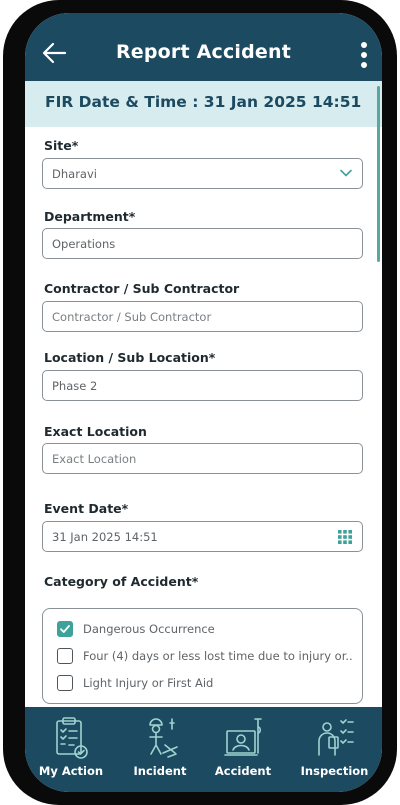 Image resolution: width=400 pixels, height=805 pixels. I want to click on event-date-value: 31 Jan 2025 14:51, so click(105, 537).